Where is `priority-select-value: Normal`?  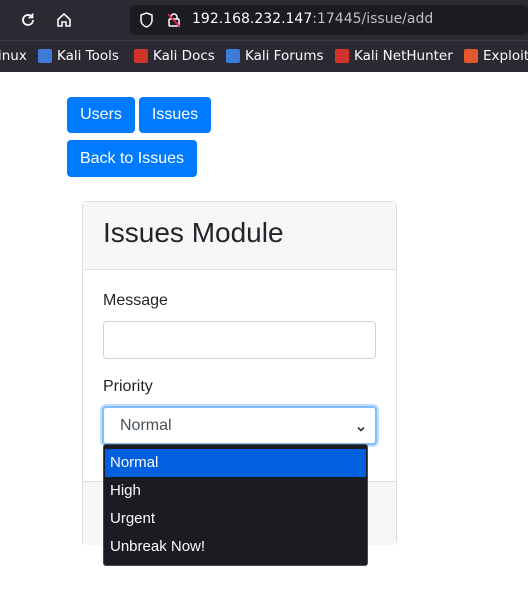
priority-select-value: Normal is located at coordinates (146, 425).